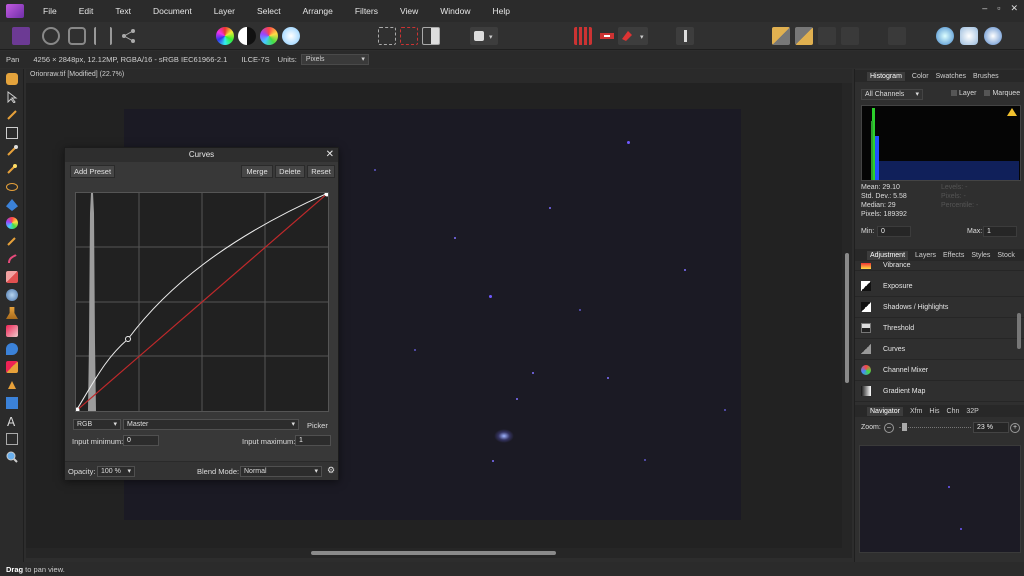 This screenshot has width=1024, height=576. Describe the element at coordinates (269, 11) in the screenshot. I see `menu-select: Select` at that location.